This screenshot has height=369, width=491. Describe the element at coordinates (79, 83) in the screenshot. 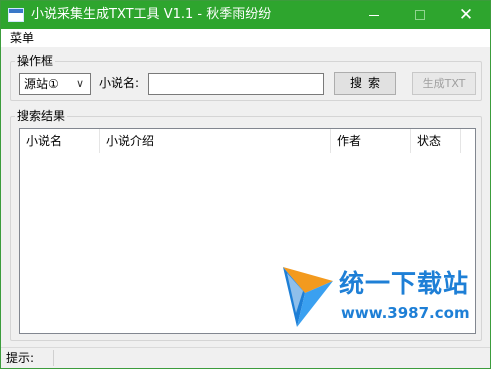

I see `chevron-down-icon: ∨` at that location.